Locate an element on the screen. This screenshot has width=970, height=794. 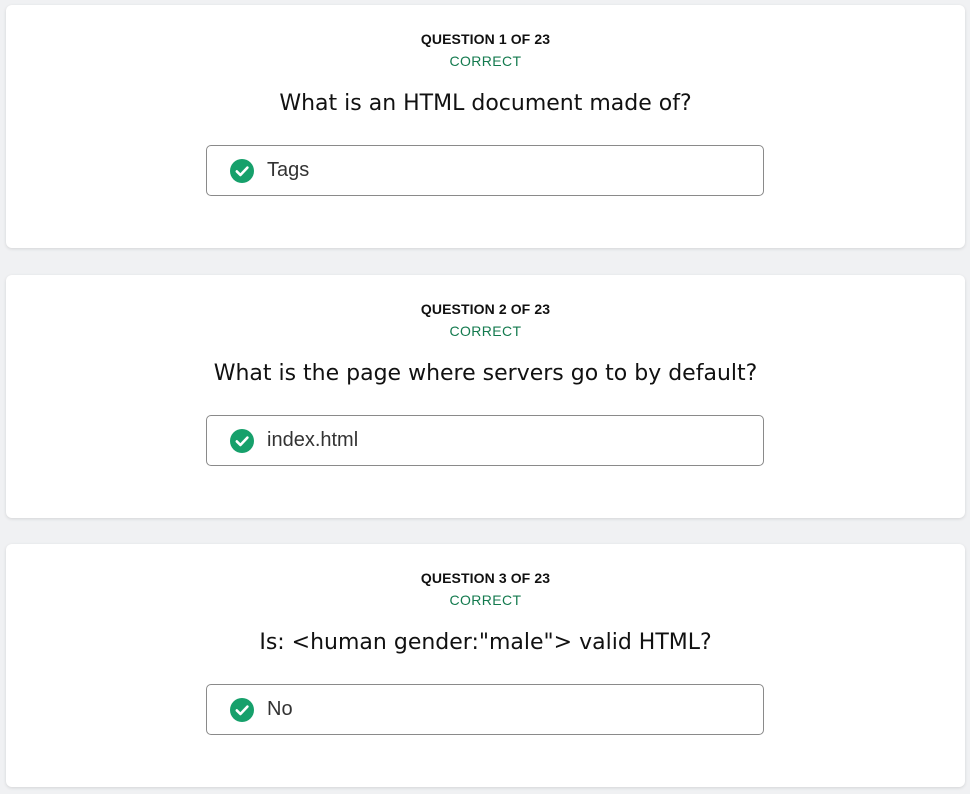
answer-label: index.html is located at coordinates (313, 440).